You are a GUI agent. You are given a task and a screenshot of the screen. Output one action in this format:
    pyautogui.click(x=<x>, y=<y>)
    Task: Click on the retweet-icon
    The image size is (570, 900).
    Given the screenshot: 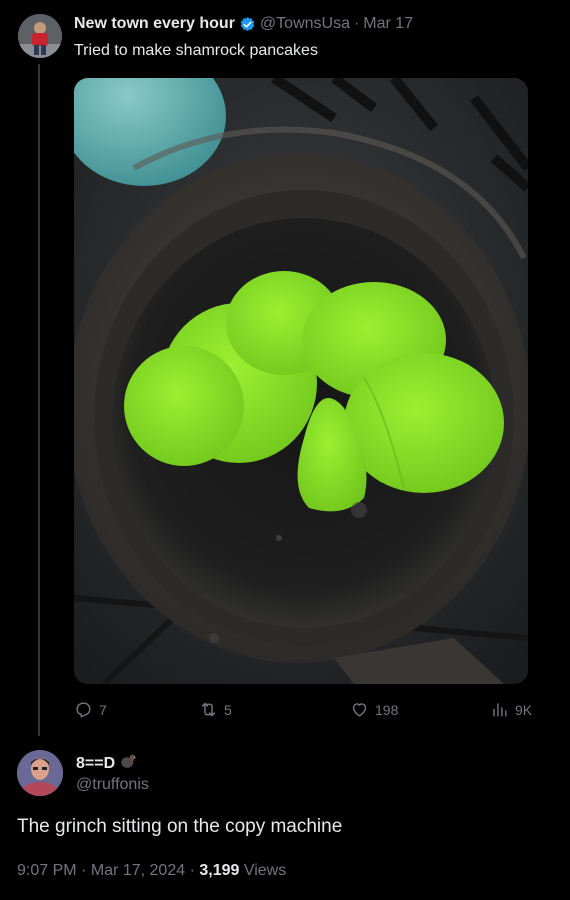 What is the action you would take?
    pyautogui.click(x=208, y=709)
    